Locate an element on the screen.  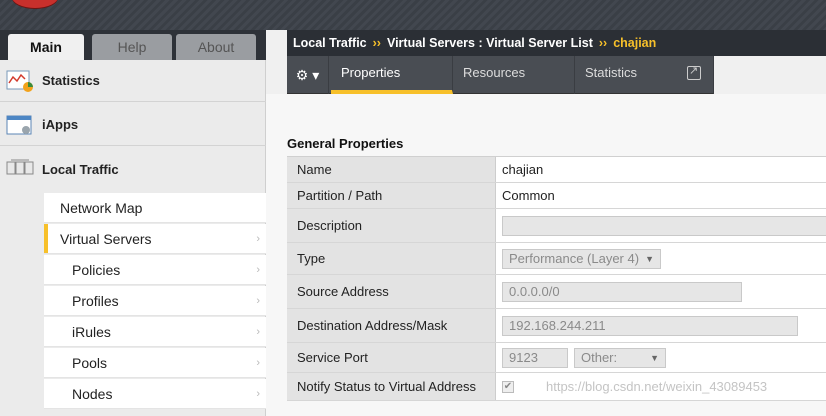
sidebar-item-label: Network Map is located at coordinates (101, 207).